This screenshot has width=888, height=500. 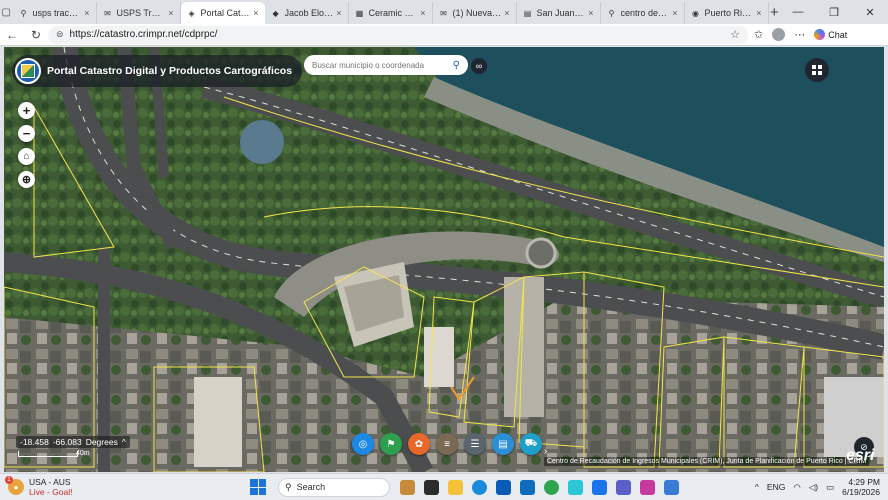 I want to click on language-indicator: ENG, so click(x=776, y=487).